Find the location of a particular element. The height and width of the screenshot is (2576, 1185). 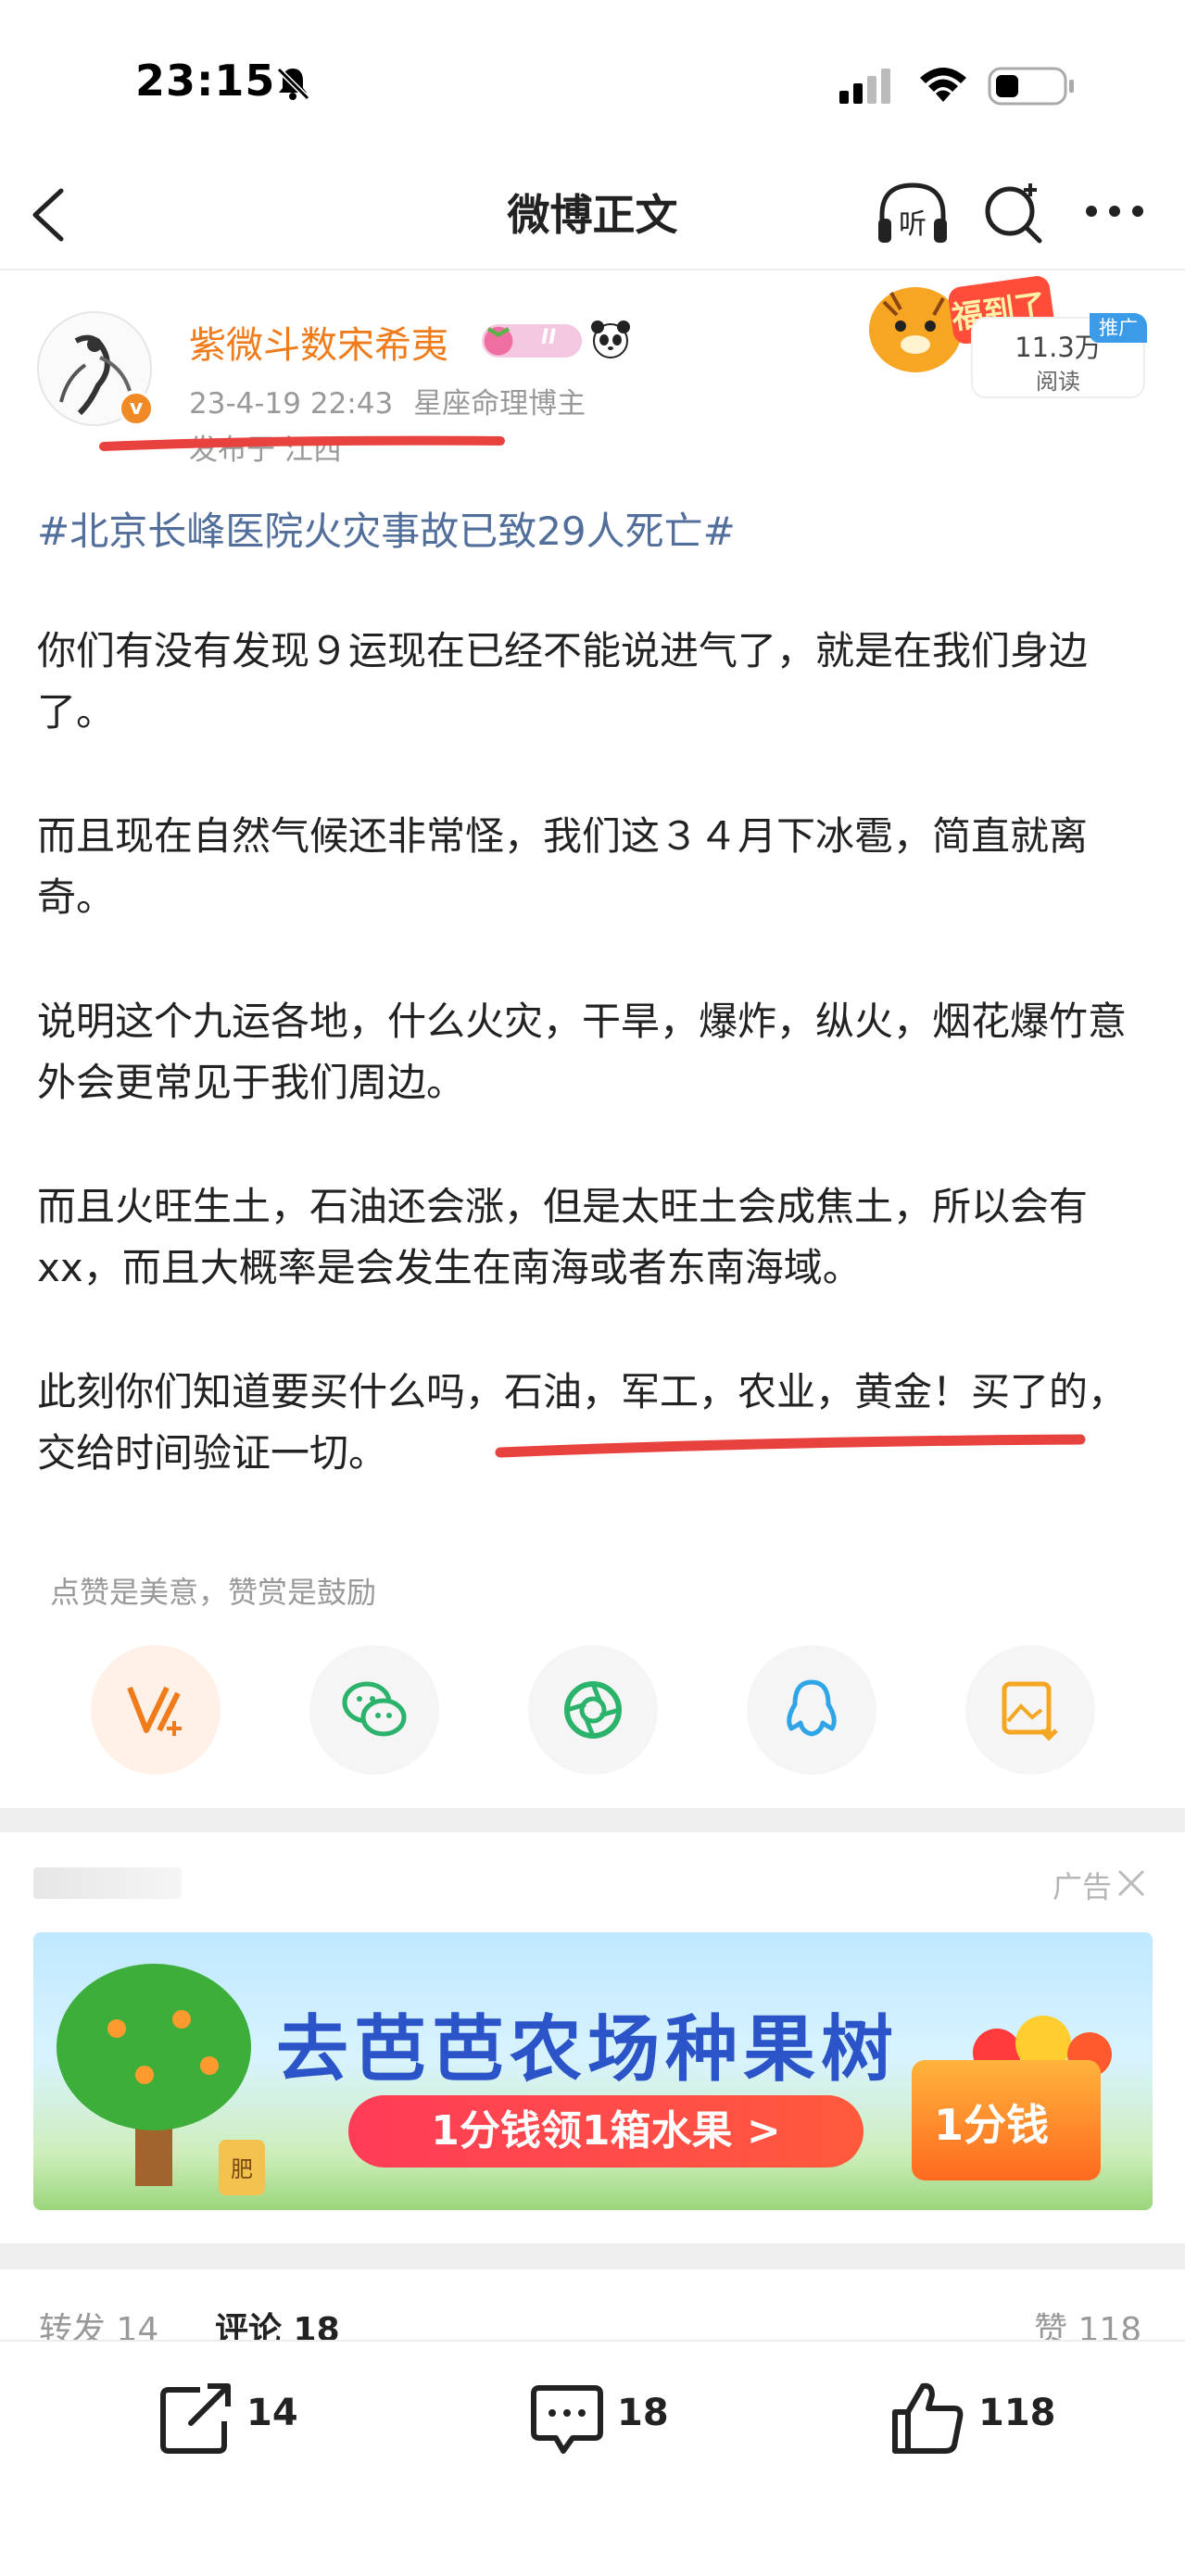

more-options-icon is located at coordinates (1114, 211).